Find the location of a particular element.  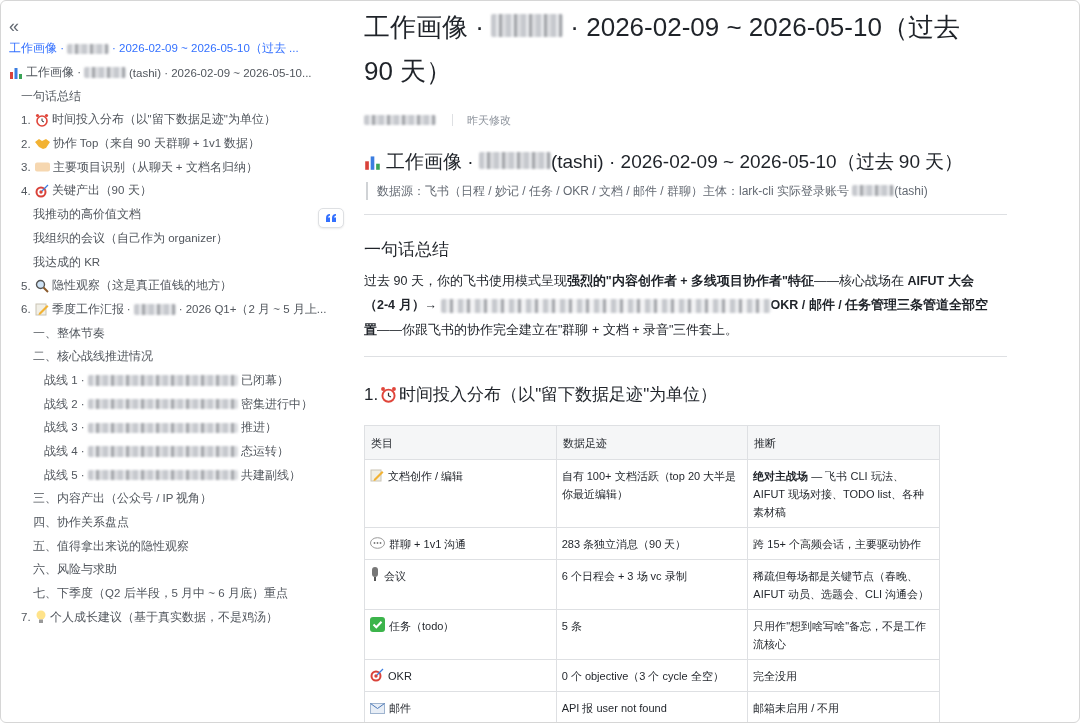

section-heading: 一句话总结 is located at coordinates (407, 250).